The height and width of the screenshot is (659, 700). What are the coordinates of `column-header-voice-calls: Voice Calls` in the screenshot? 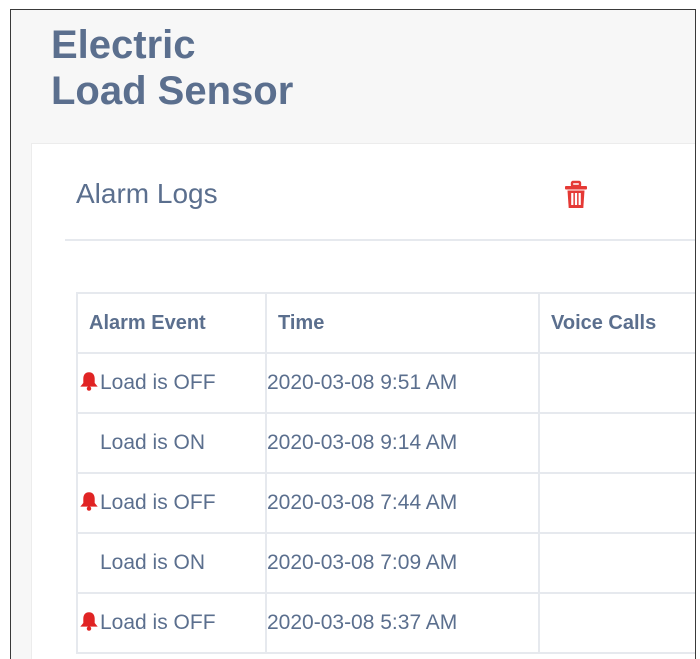 It's located at (616, 323).